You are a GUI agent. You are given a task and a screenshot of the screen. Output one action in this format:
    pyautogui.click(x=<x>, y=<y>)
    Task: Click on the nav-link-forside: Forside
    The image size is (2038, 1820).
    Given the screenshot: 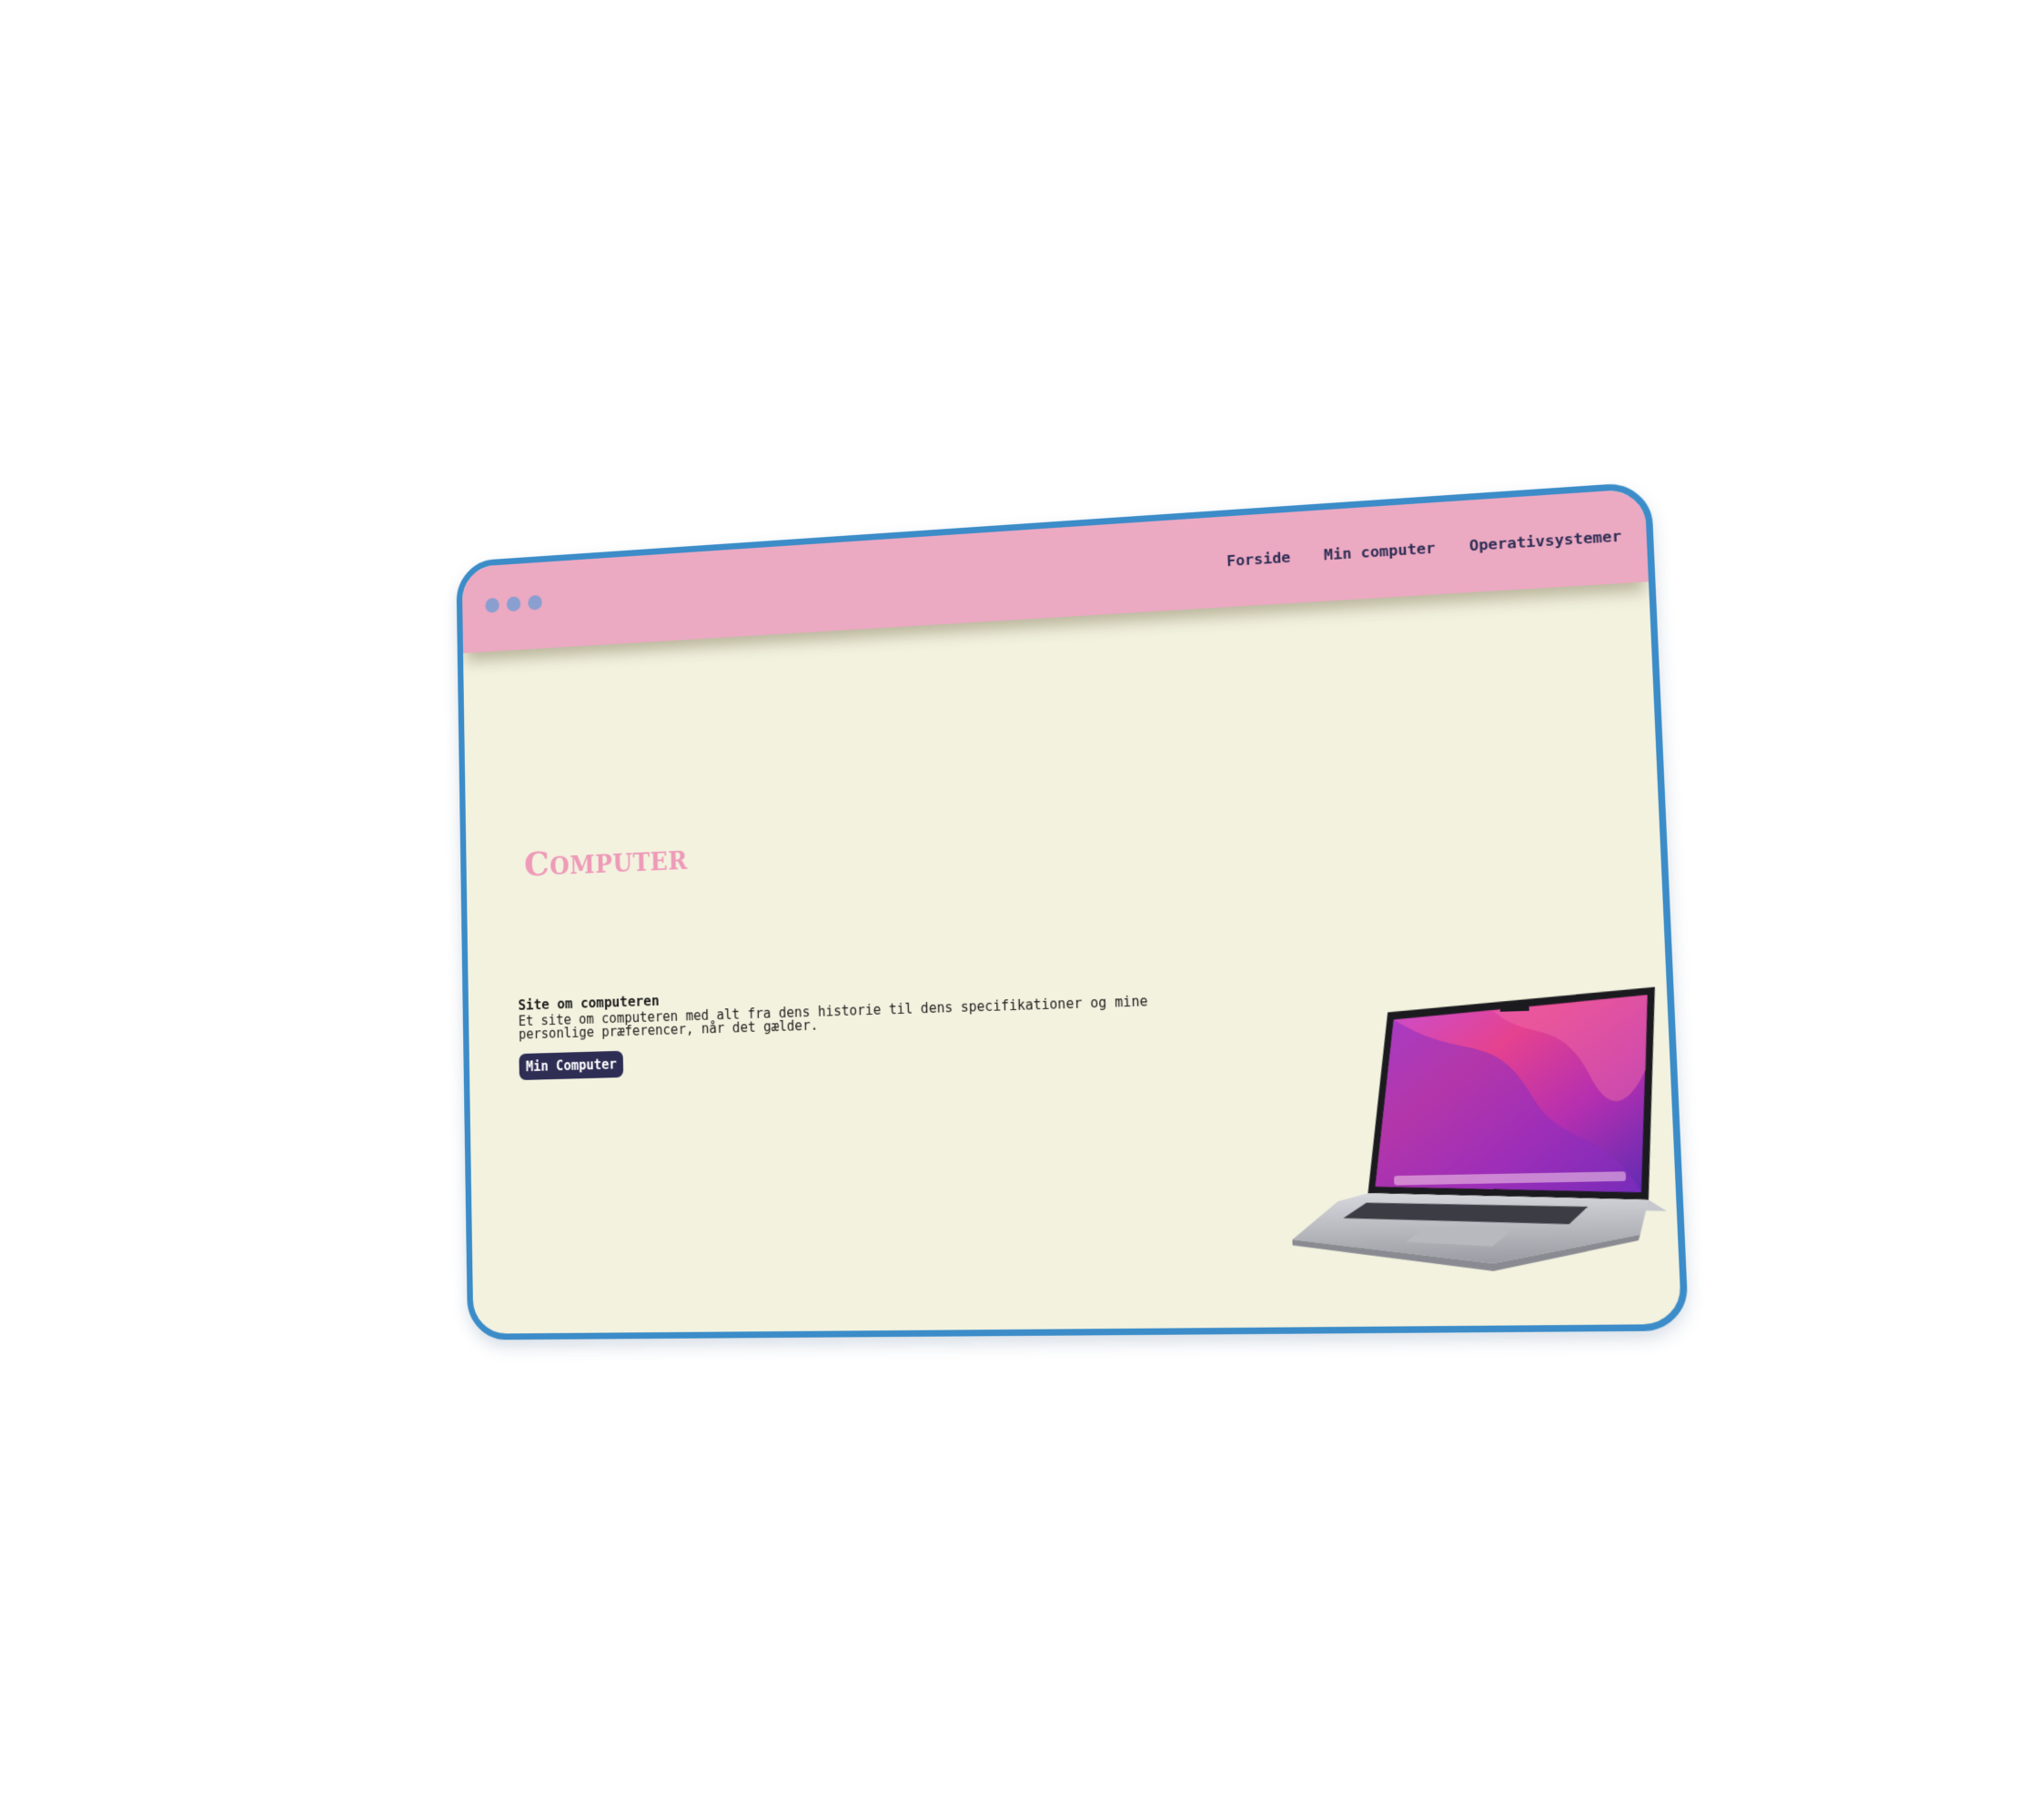 What is the action you would take?
    pyautogui.click(x=1258, y=559)
    